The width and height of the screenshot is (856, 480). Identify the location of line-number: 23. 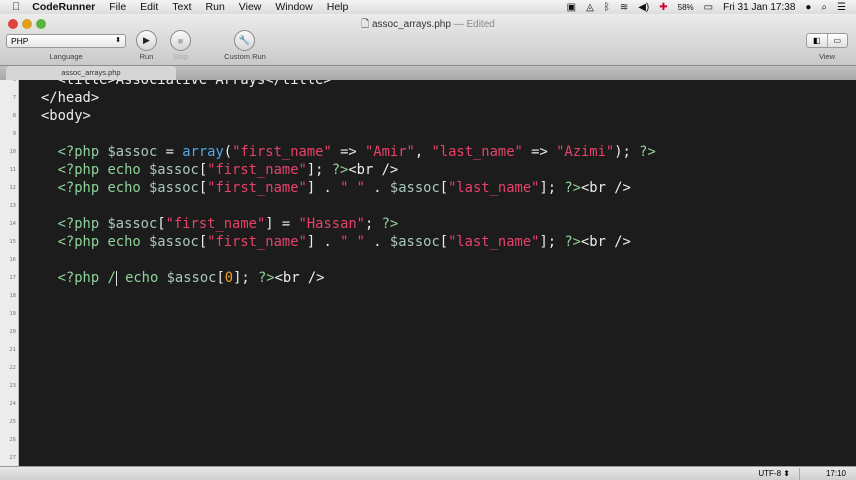
(12, 386).